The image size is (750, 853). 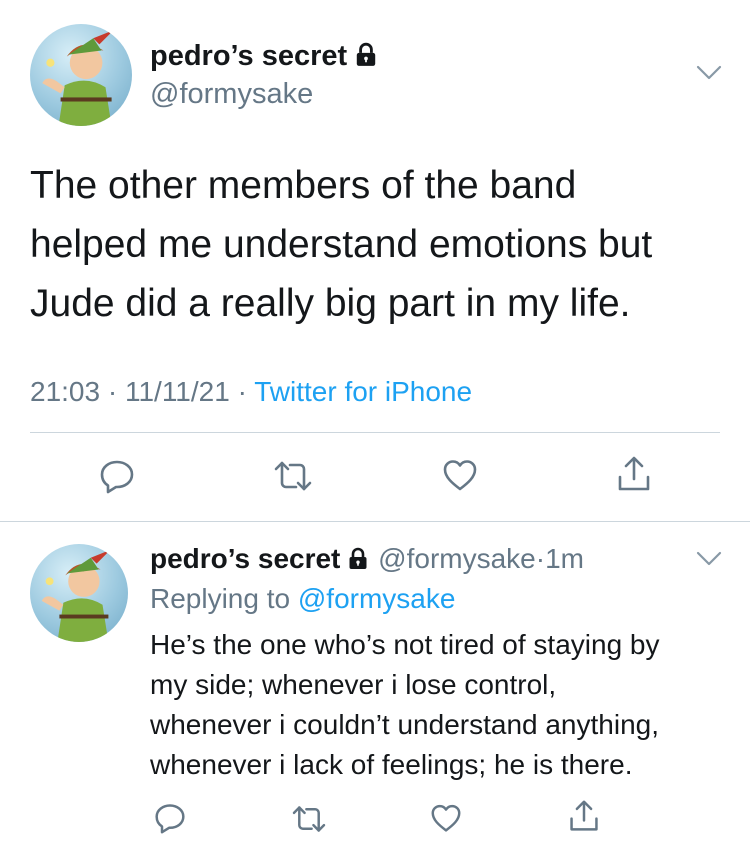 I want to click on replying-to-label: Replying to, so click(x=220, y=598).